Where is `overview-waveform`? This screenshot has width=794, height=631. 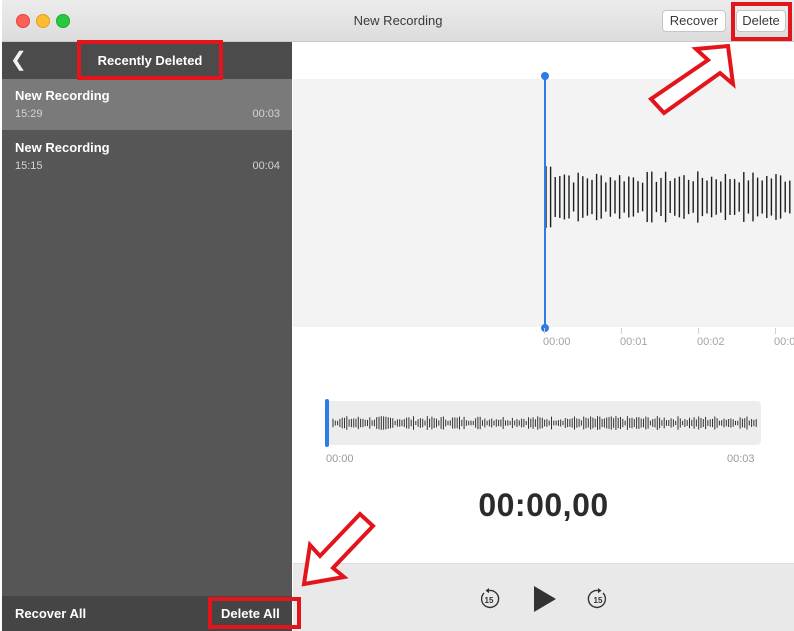 overview-waveform is located at coordinates (543, 423).